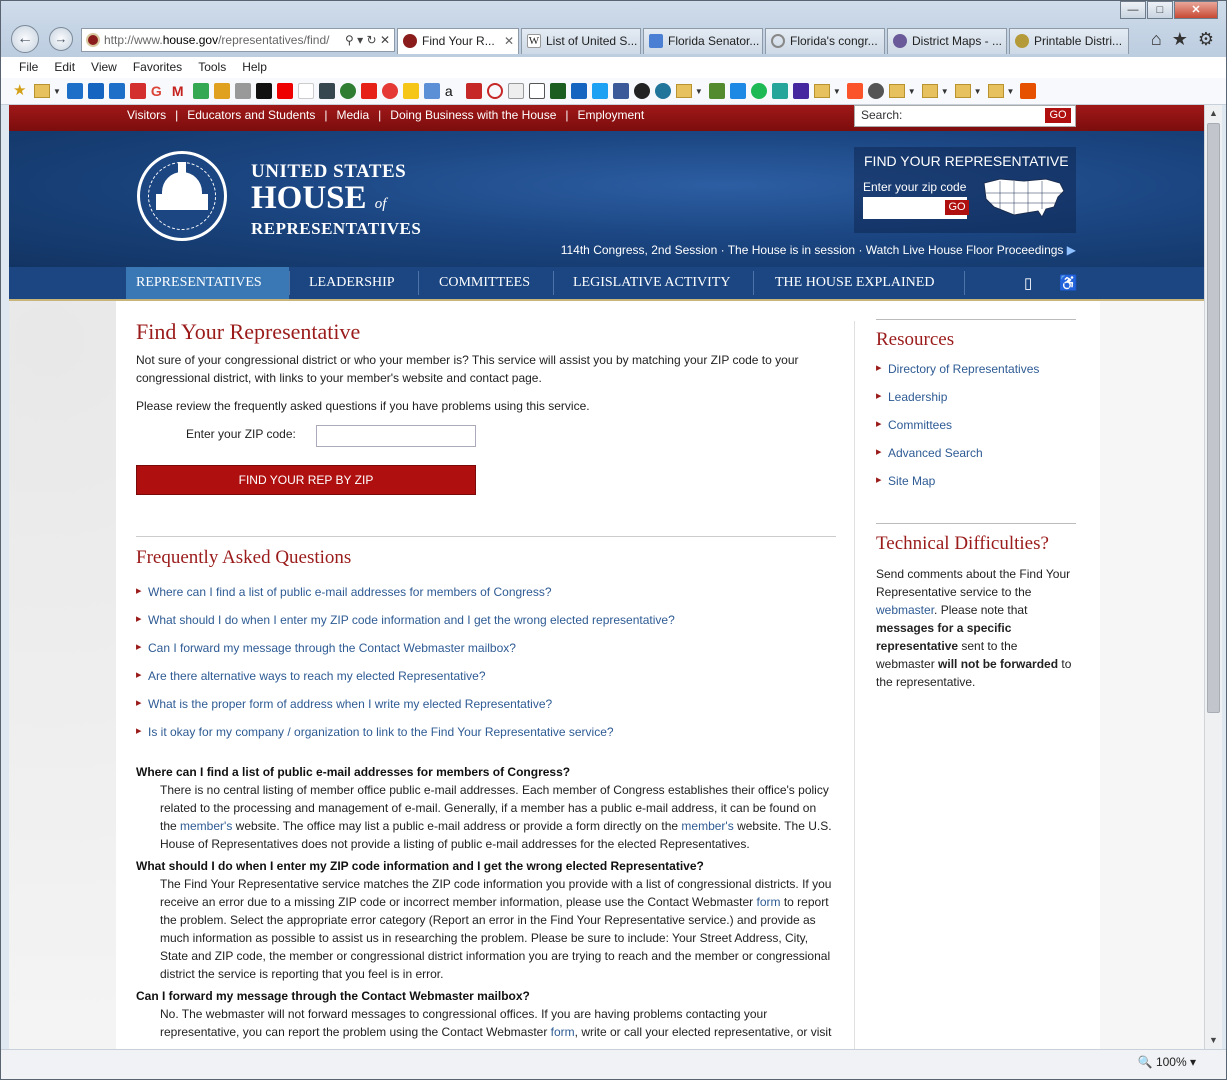 Image resolution: width=1227 pixels, height=1080 pixels. I want to click on link-employment: Employment, so click(611, 115).